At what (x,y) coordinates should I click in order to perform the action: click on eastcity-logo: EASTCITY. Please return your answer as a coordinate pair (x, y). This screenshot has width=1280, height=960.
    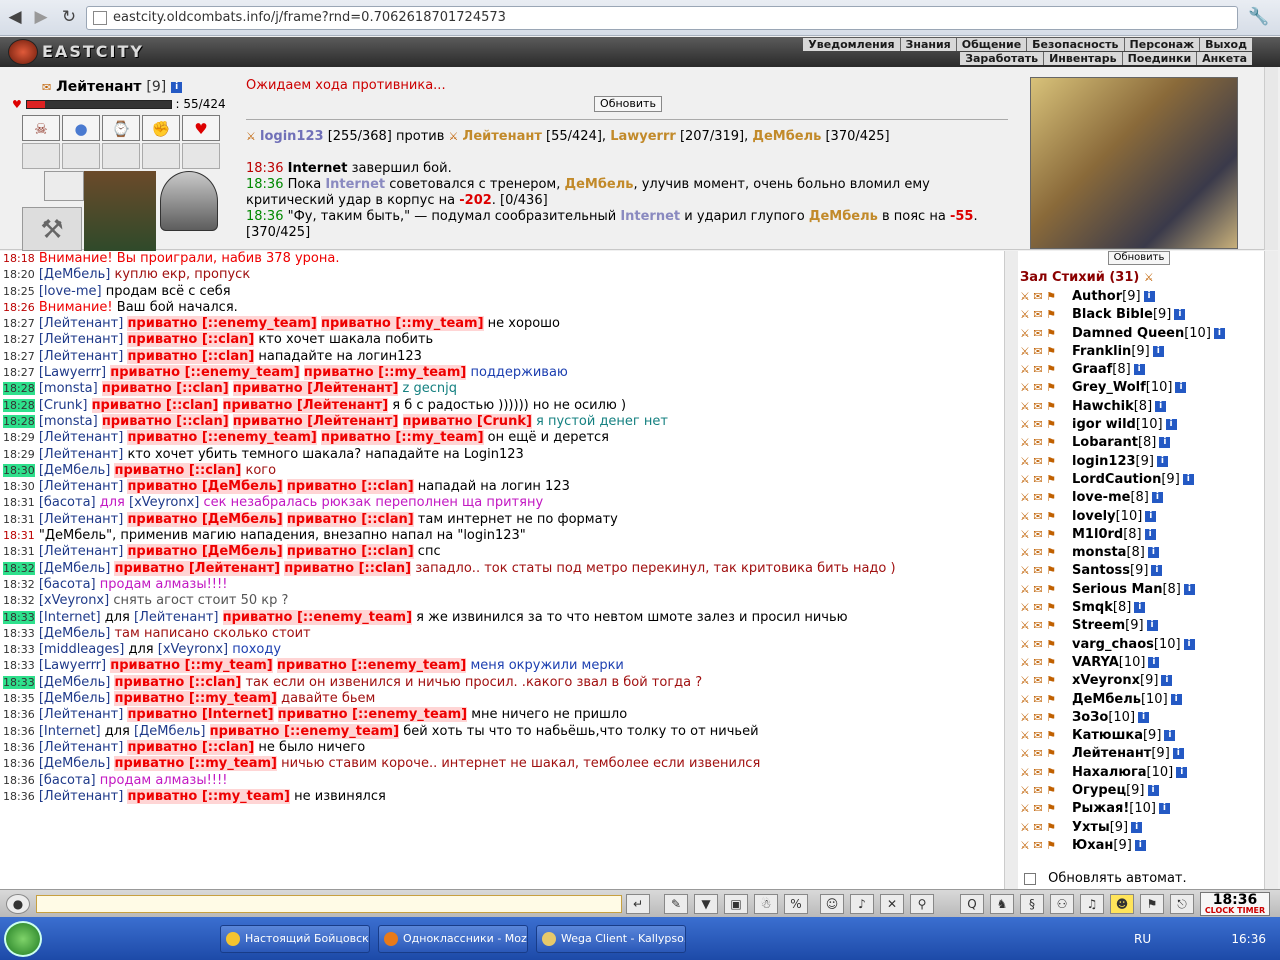
    Looking at the image, I should click on (75, 52).